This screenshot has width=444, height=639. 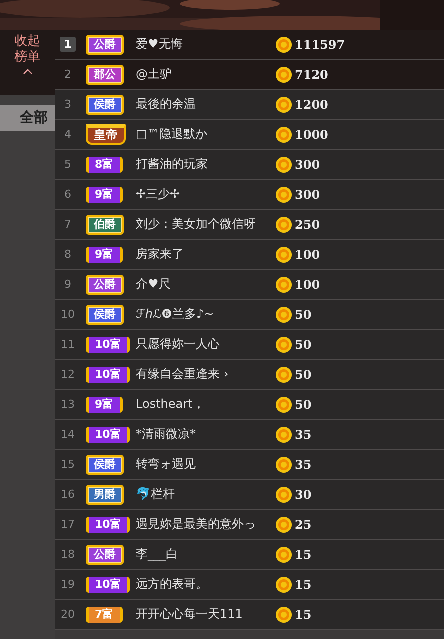 What do you see at coordinates (68, 104) in the screenshot?
I see `rank-number: 3` at bounding box center [68, 104].